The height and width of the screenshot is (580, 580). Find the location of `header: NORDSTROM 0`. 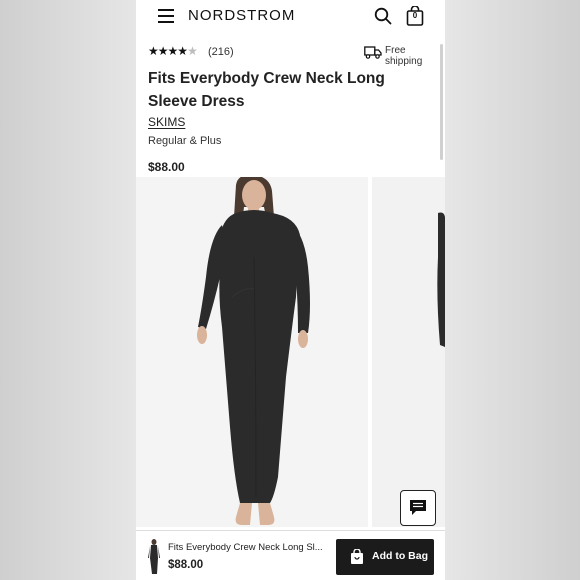

header: NORDSTROM 0 is located at coordinates (290, 17).